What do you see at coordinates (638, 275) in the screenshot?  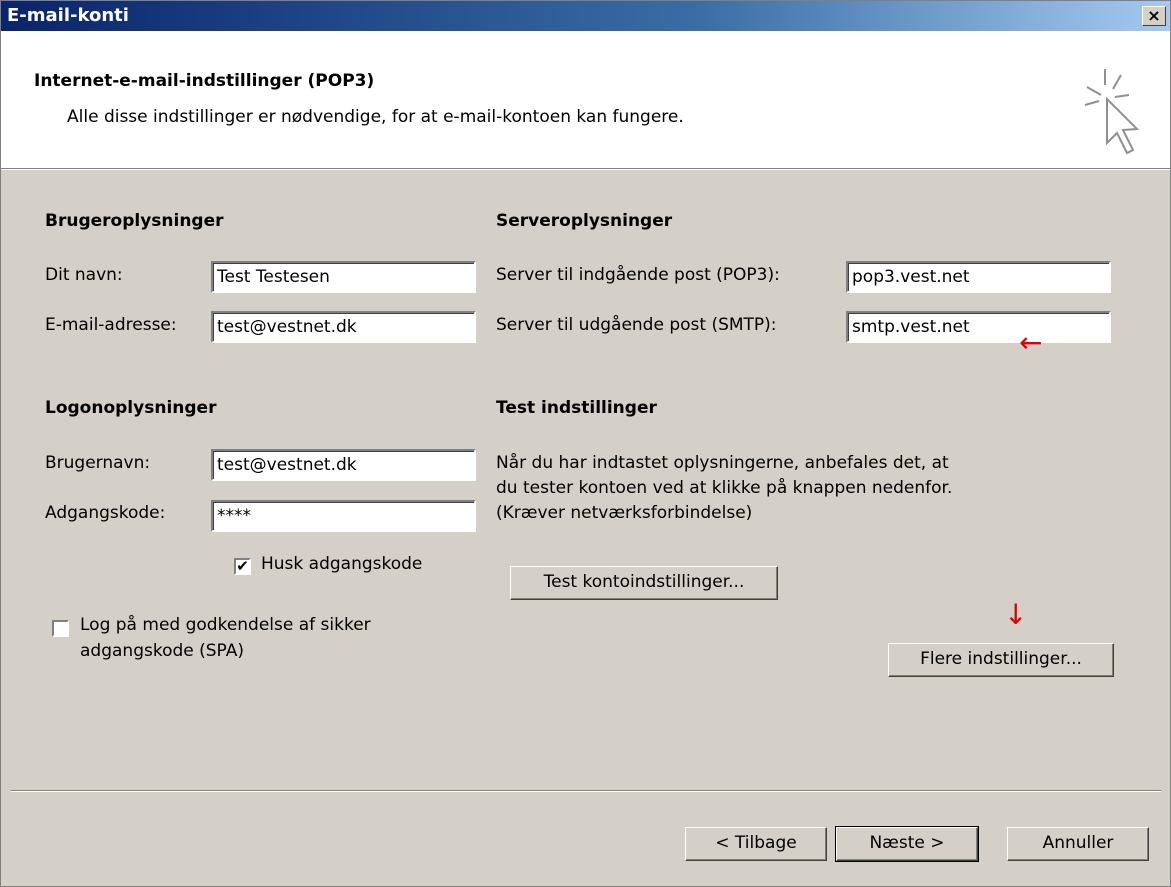 I see `incoming-server-label: Server til indgående post (POP3):` at bounding box center [638, 275].